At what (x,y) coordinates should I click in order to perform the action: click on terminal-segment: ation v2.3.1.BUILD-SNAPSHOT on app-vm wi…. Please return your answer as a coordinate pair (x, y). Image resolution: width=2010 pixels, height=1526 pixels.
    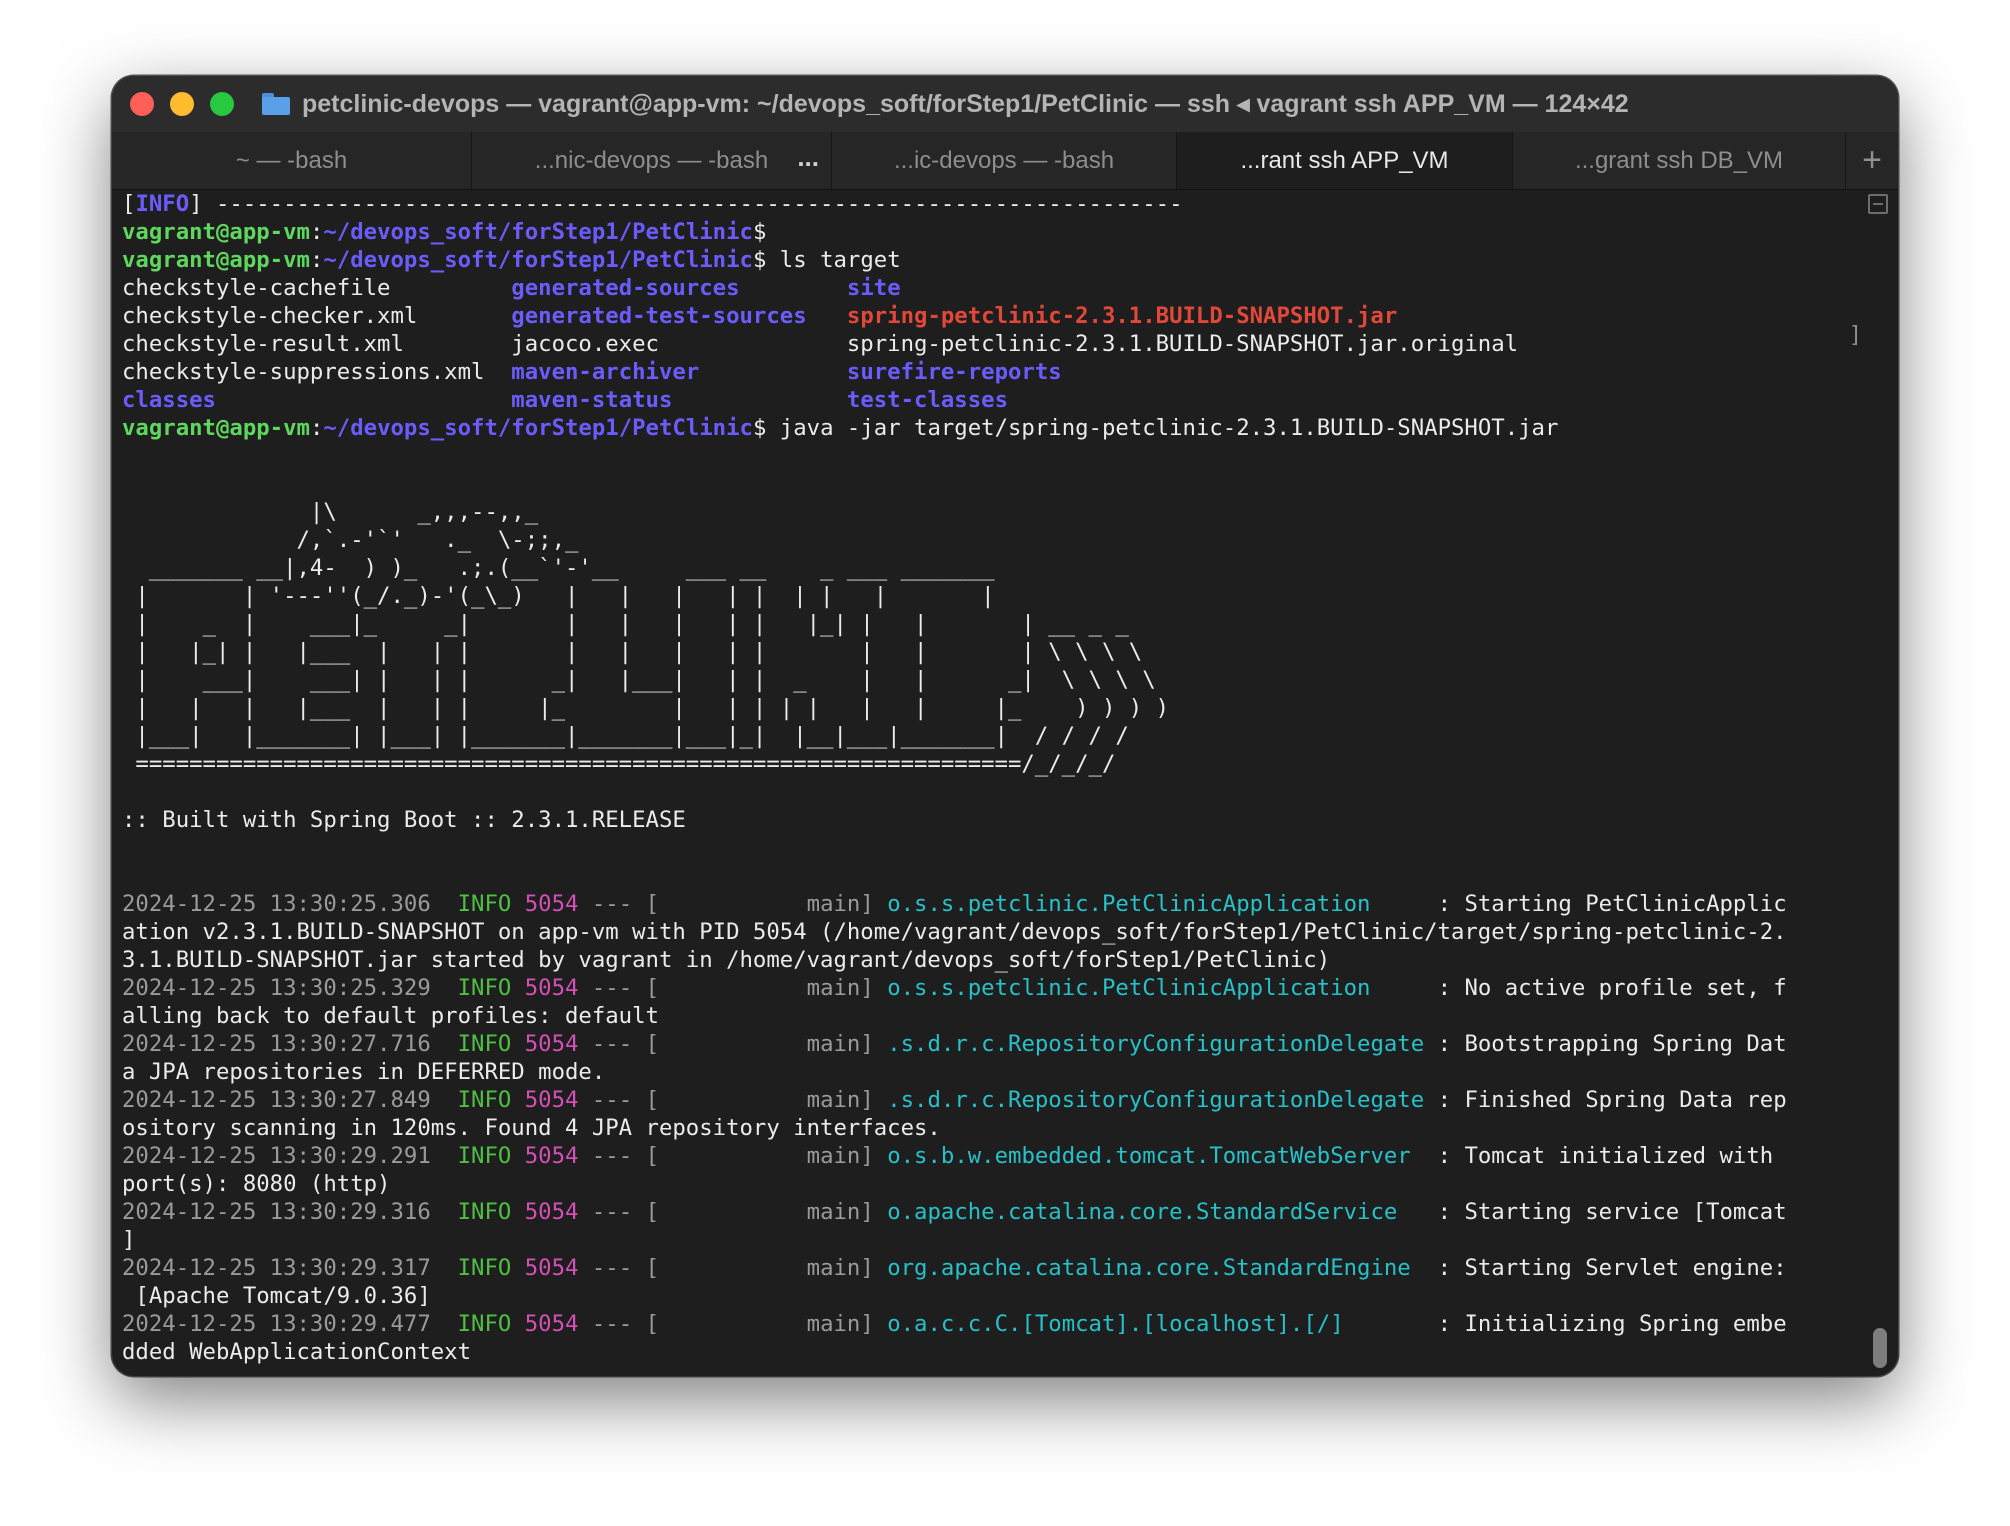
    Looking at the image, I should click on (954, 932).